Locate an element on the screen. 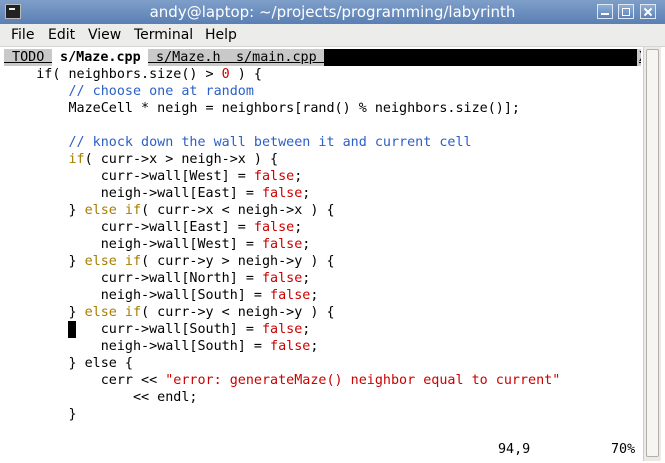 Image resolution: width=665 pixels, height=463 pixels. code-line: } else if( curr->x < neigh->x ) { is located at coordinates (169, 210).